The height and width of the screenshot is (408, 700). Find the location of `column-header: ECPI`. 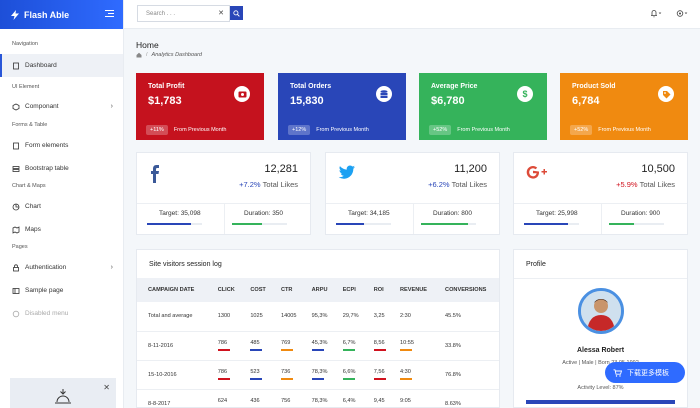

column-header: ECPI is located at coordinates (349, 290).